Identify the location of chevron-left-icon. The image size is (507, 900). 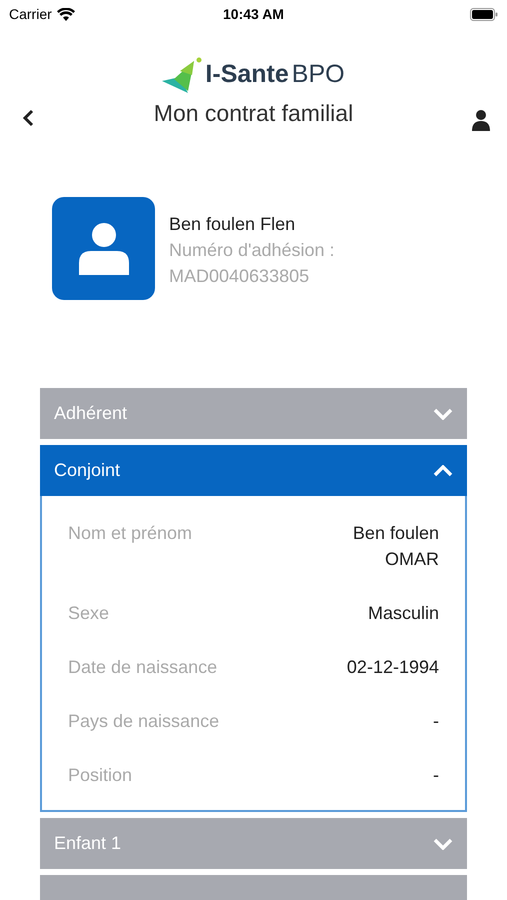
(28, 118).